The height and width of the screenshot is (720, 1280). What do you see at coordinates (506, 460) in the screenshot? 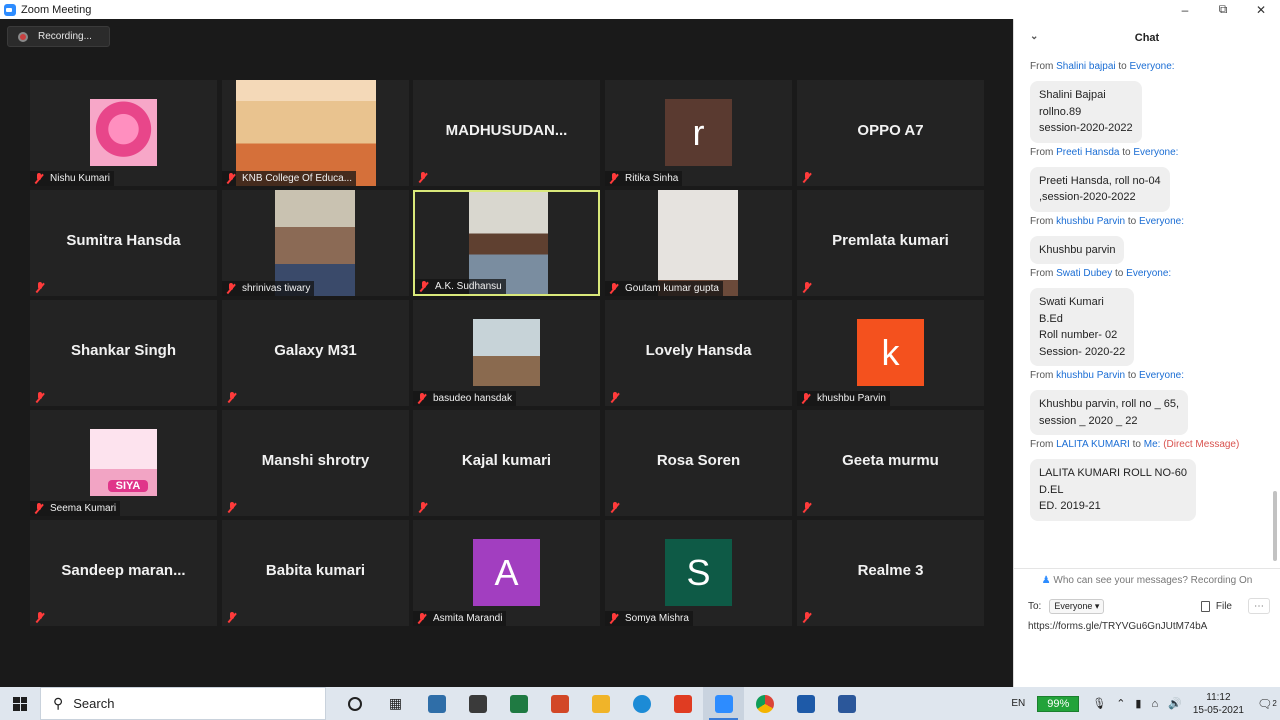
I see `participant-display-name: Kajal kumari` at bounding box center [506, 460].